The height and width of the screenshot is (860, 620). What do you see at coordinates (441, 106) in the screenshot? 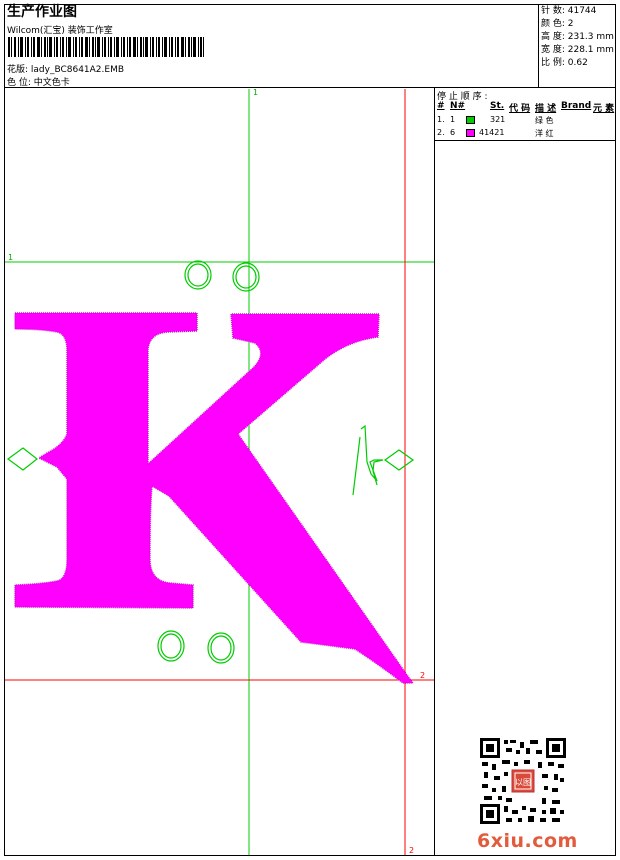
I see `col-hash: #` at bounding box center [441, 106].